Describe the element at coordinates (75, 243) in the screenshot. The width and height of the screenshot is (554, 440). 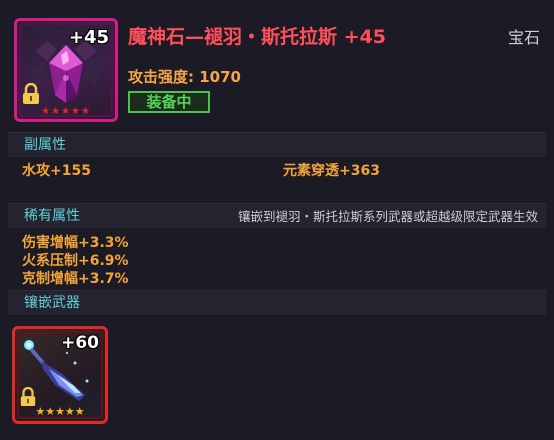
I see `rare-attr-1: 伤害增幅+3.3%` at that location.